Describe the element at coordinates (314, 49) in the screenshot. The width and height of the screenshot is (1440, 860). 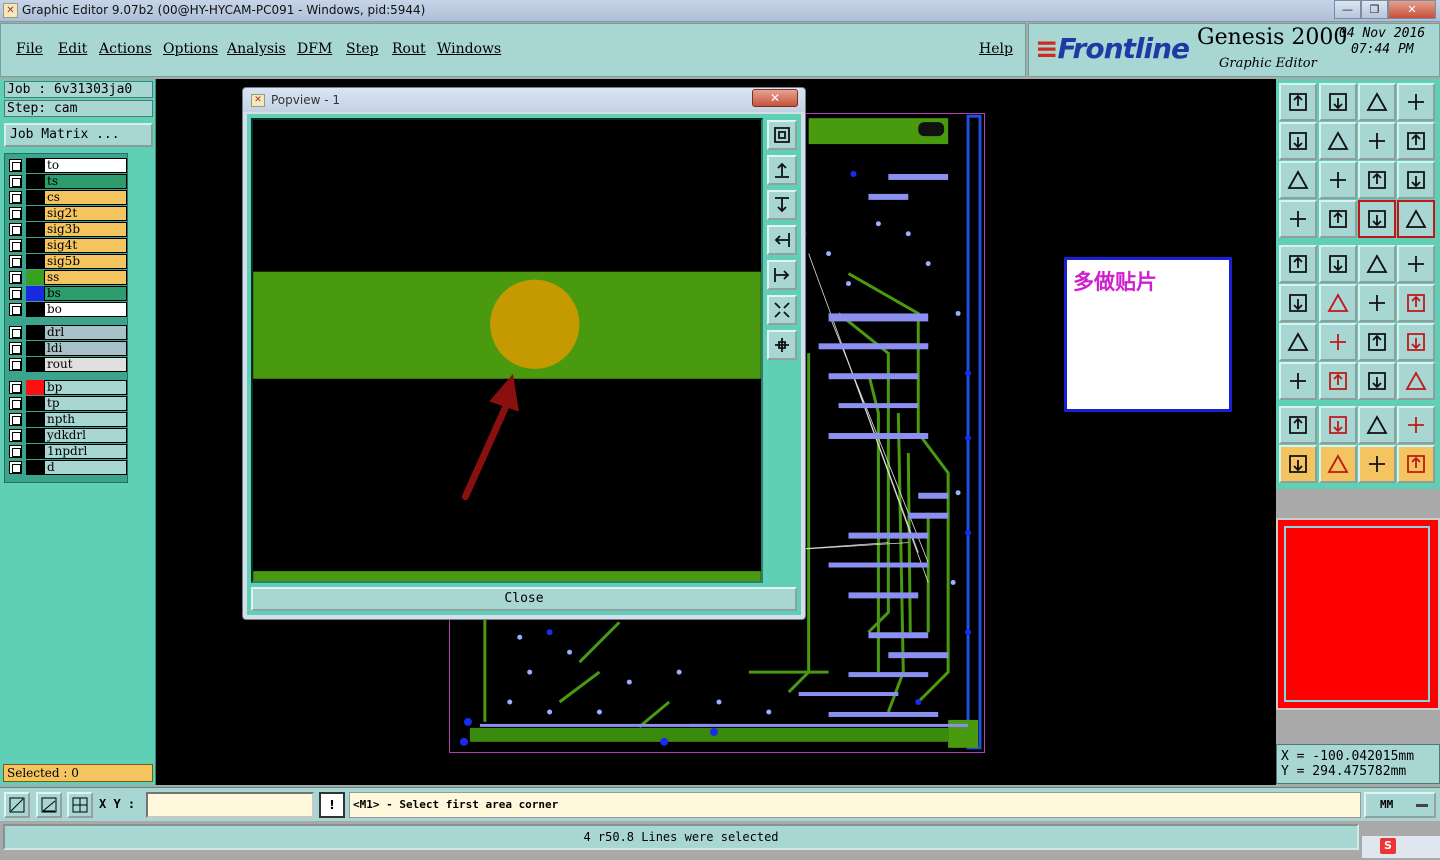
I see `menu-dfm: DFM` at that location.